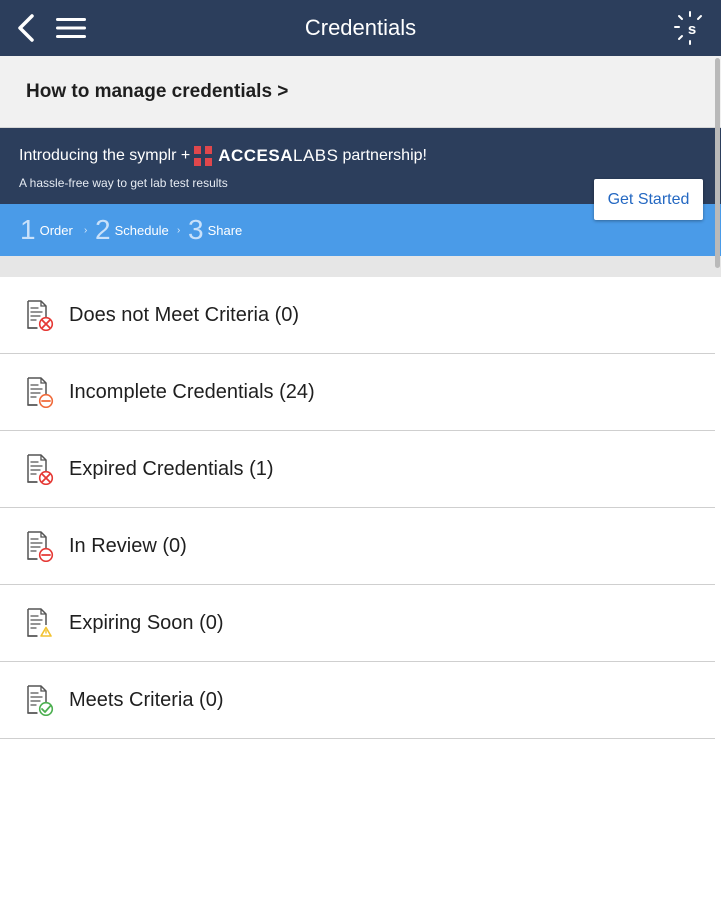 The height and width of the screenshot is (900, 721). What do you see at coordinates (27, 28) in the screenshot?
I see `back-arrow-icon` at bounding box center [27, 28].